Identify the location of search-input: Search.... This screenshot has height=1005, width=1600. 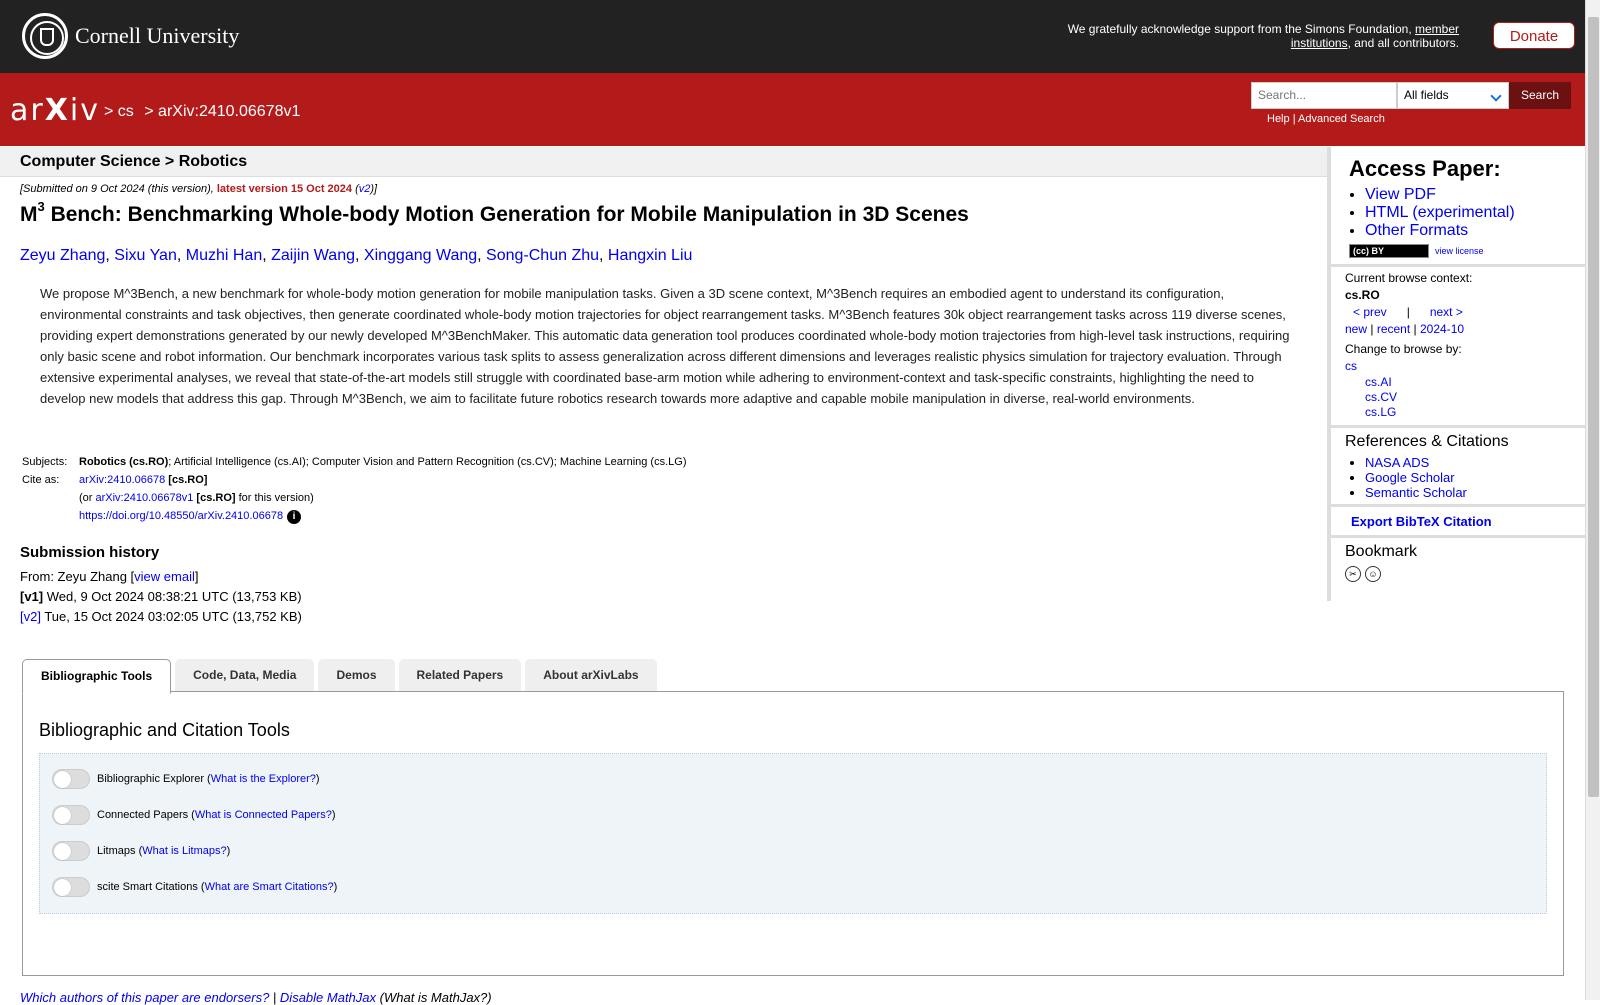
(1324, 95).